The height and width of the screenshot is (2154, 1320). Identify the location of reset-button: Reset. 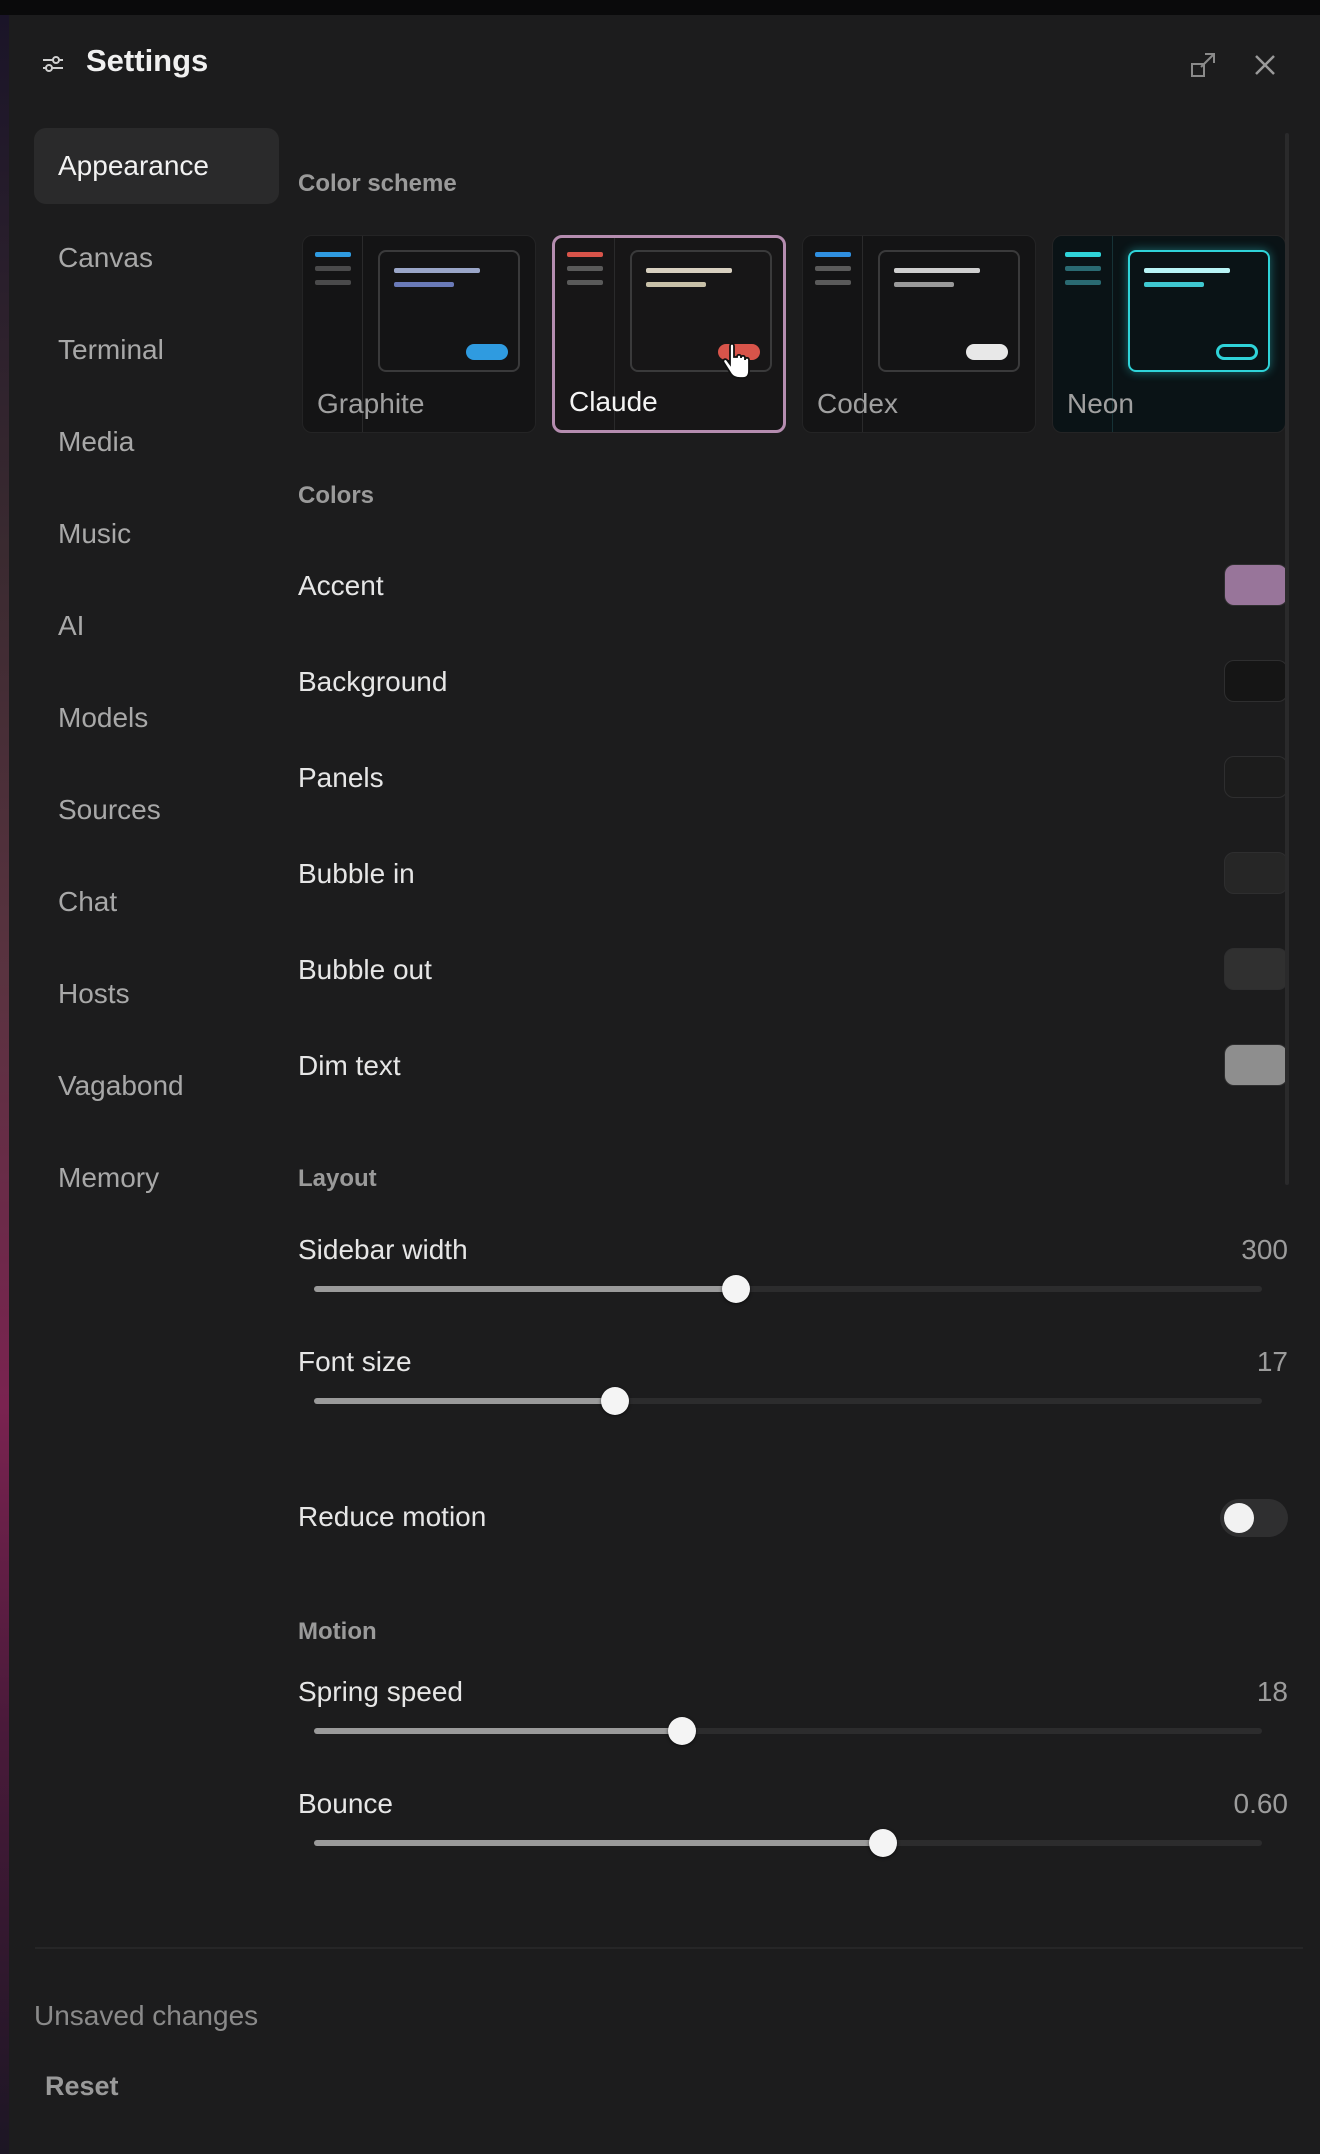
(82, 2086).